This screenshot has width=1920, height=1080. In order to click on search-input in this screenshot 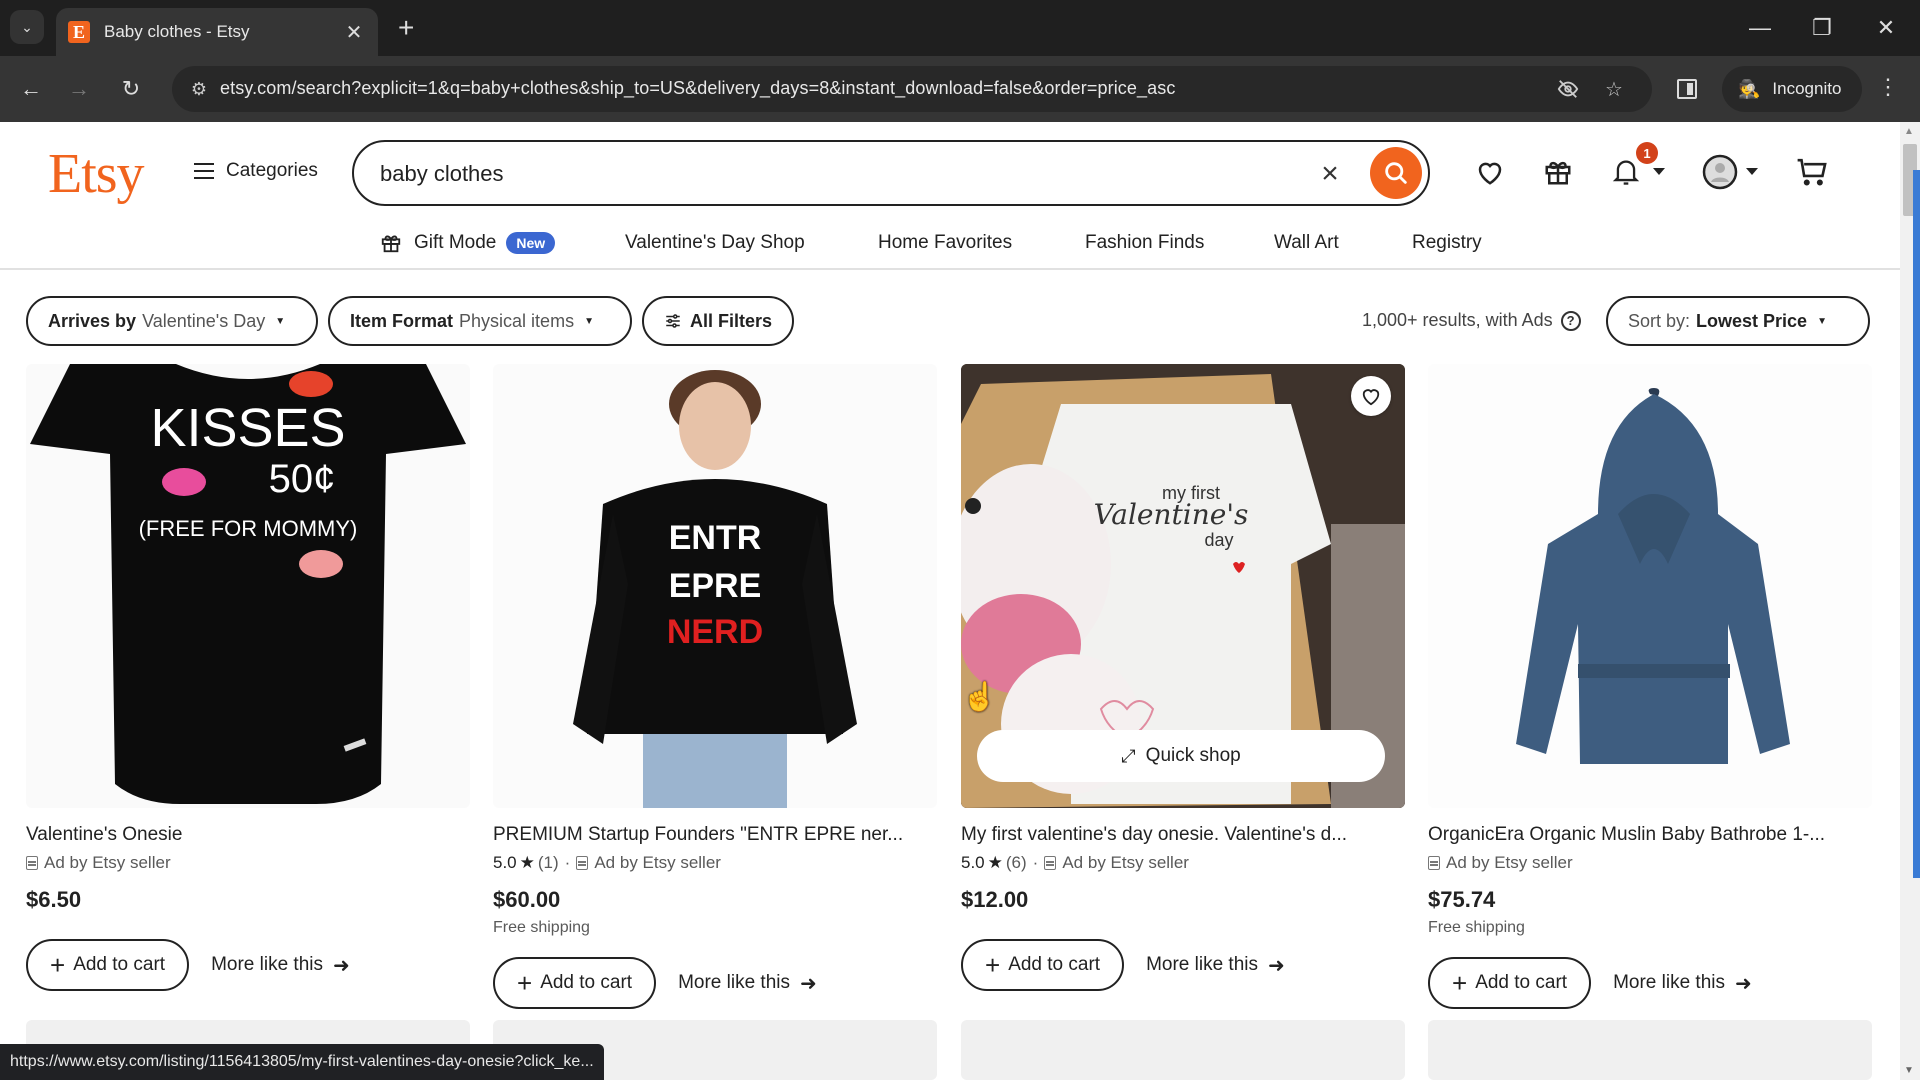, I will do `click(830, 174)`.